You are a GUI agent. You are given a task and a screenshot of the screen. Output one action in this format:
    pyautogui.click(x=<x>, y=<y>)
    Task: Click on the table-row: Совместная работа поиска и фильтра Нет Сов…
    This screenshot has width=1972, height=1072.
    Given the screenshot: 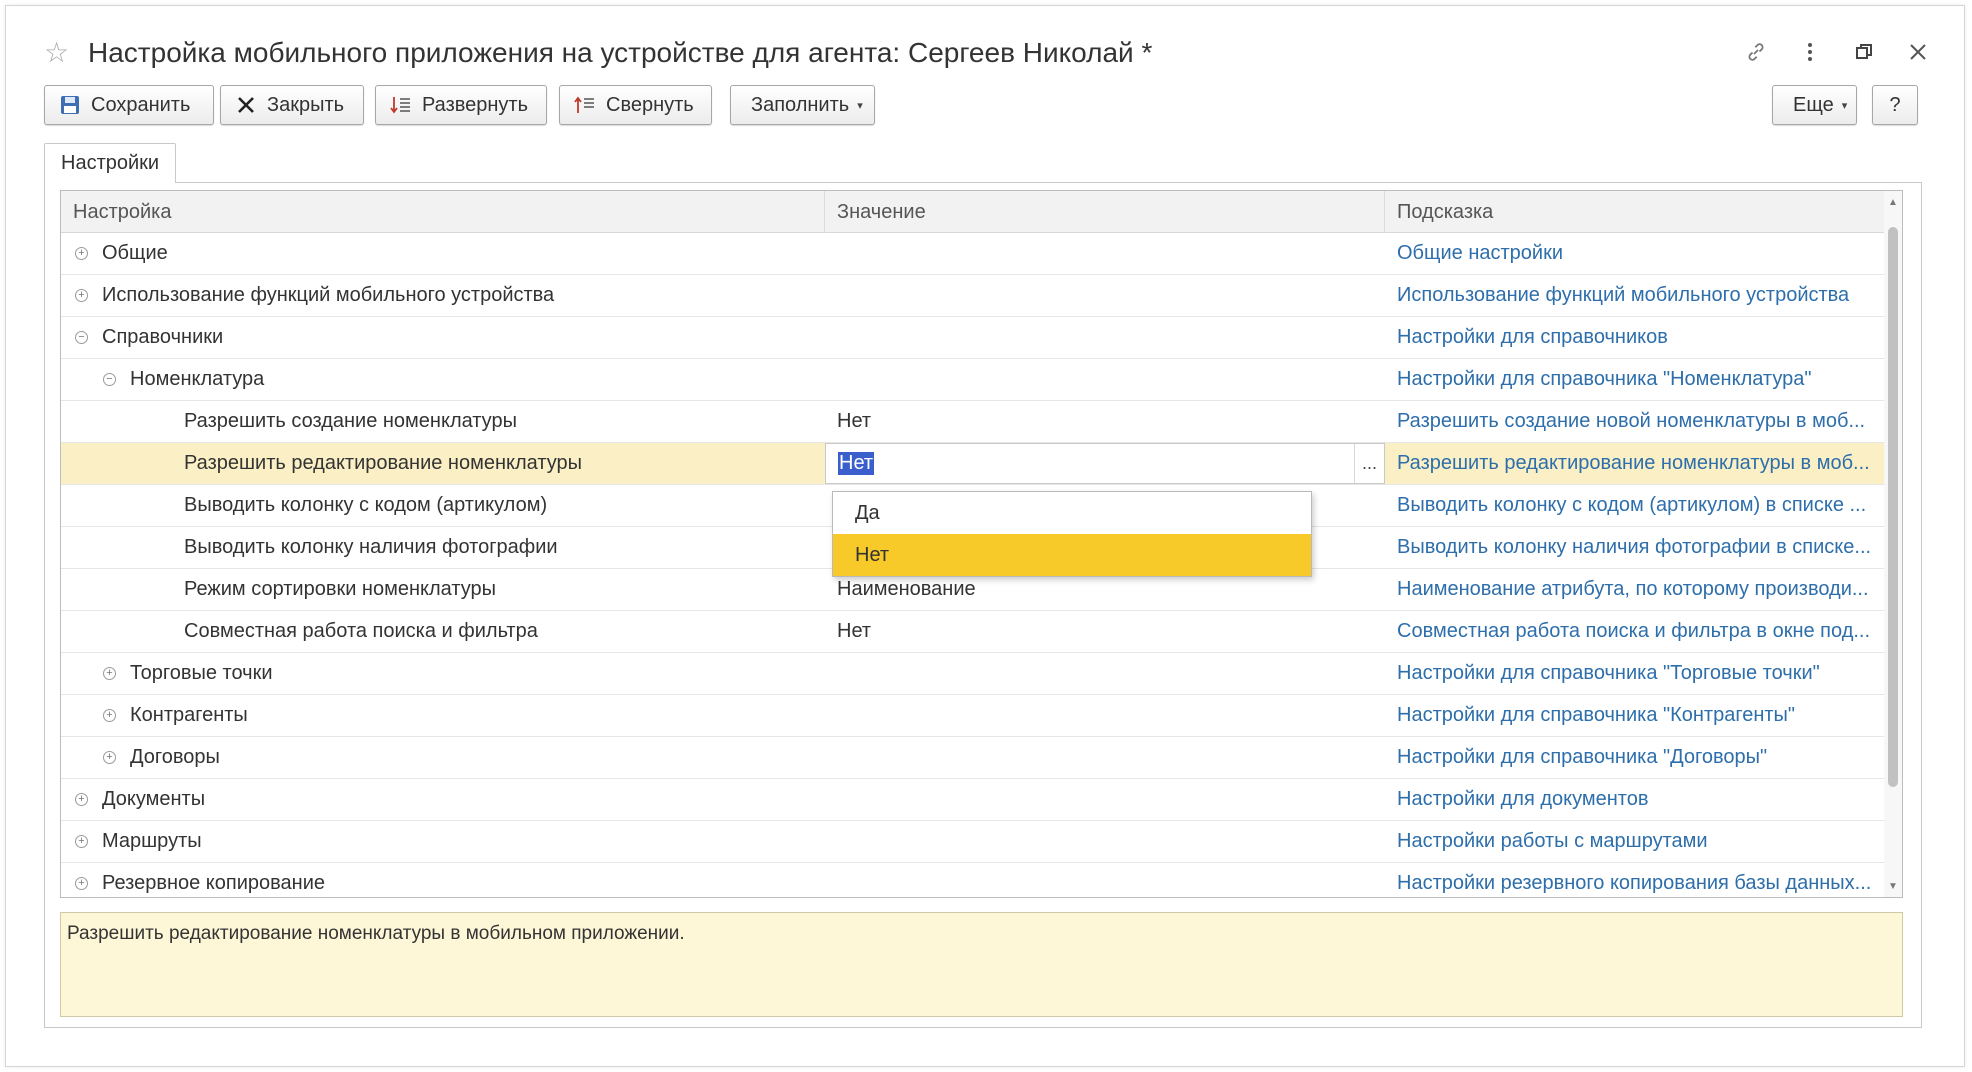 What is the action you would take?
    pyautogui.click(x=973, y=632)
    